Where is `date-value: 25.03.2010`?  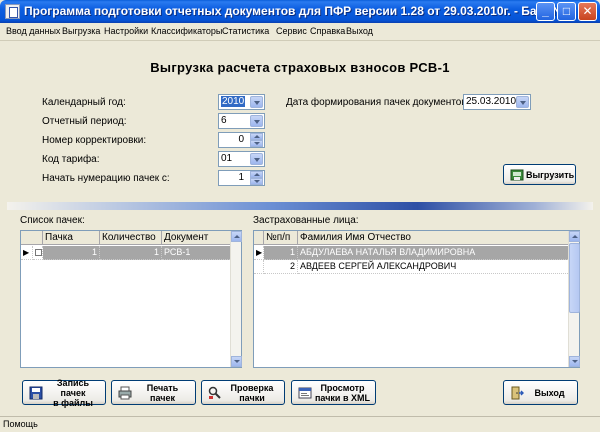 date-value: 25.03.2010 is located at coordinates (491, 101).